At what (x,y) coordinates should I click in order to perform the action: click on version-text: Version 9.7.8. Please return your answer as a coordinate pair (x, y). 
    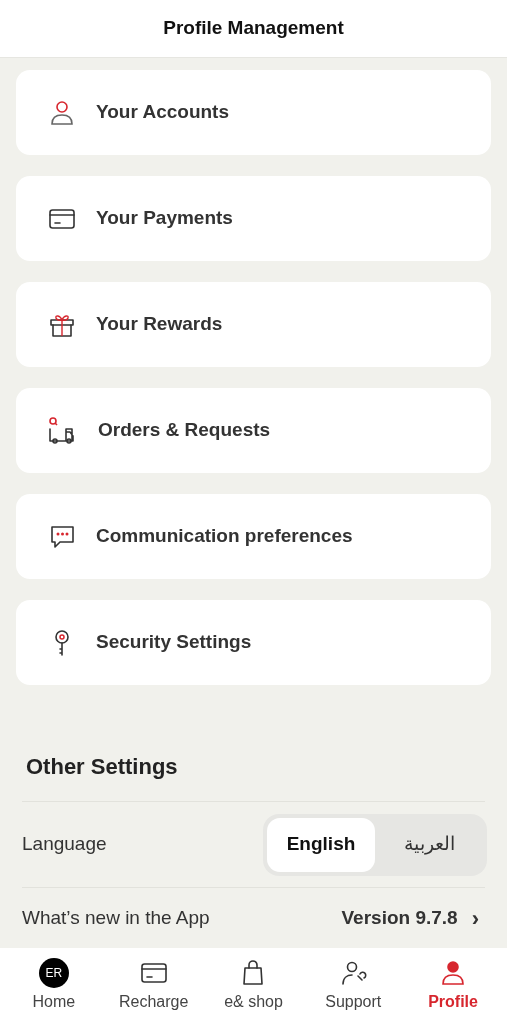
    Looking at the image, I should click on (399, 917).